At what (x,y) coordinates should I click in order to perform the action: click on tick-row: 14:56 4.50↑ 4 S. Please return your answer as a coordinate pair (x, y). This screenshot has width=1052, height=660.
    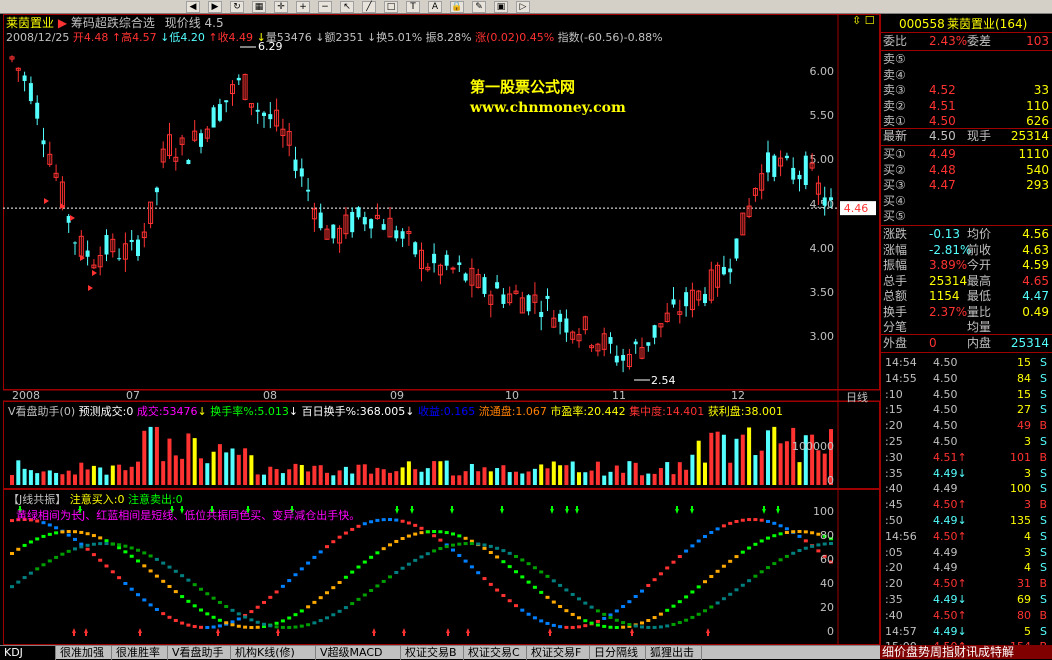
    Looking at the image, I should click on (966, 536).